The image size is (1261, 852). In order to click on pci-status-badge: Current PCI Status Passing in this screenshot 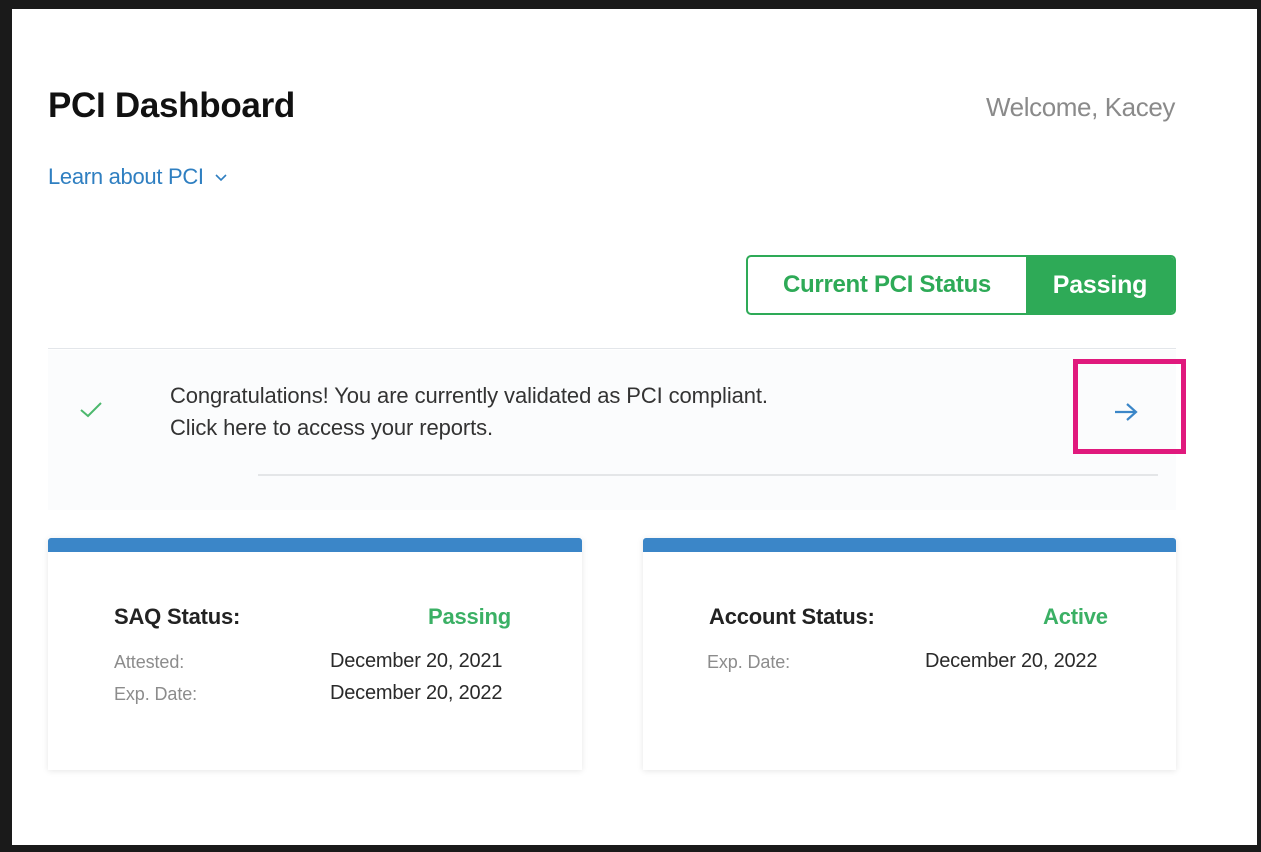, I will do `click(961, 285)`.